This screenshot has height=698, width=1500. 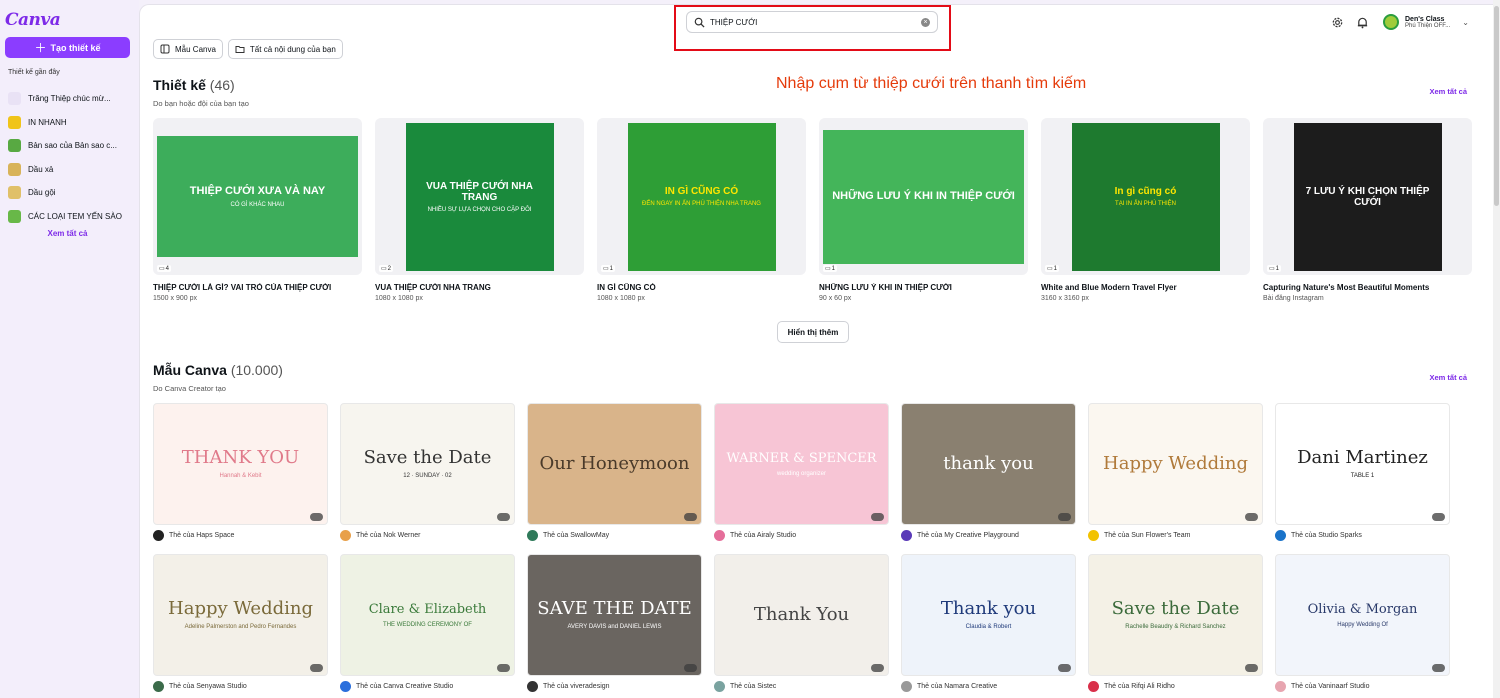 I want to click on template-author: Thẻ của Vaninaarf Studio, so click(x=1362, y=686).